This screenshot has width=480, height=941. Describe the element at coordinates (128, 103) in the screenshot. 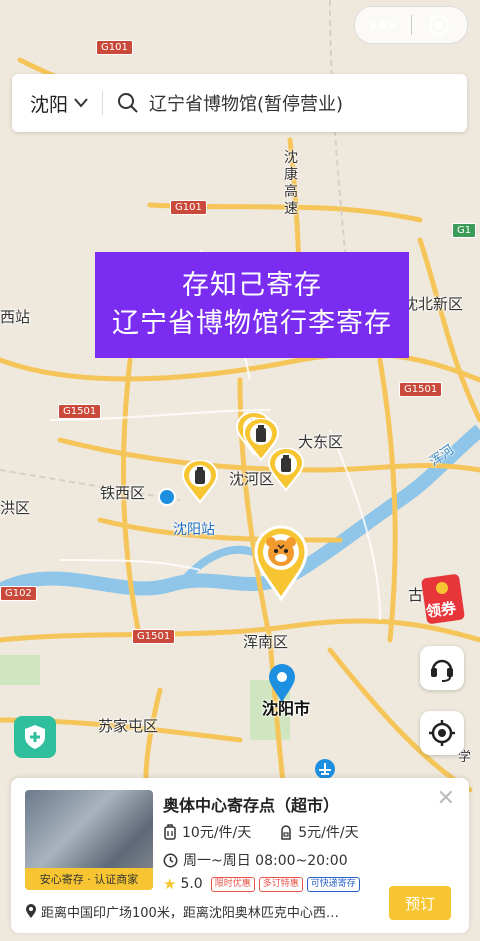

I see `search-icon` at that location.